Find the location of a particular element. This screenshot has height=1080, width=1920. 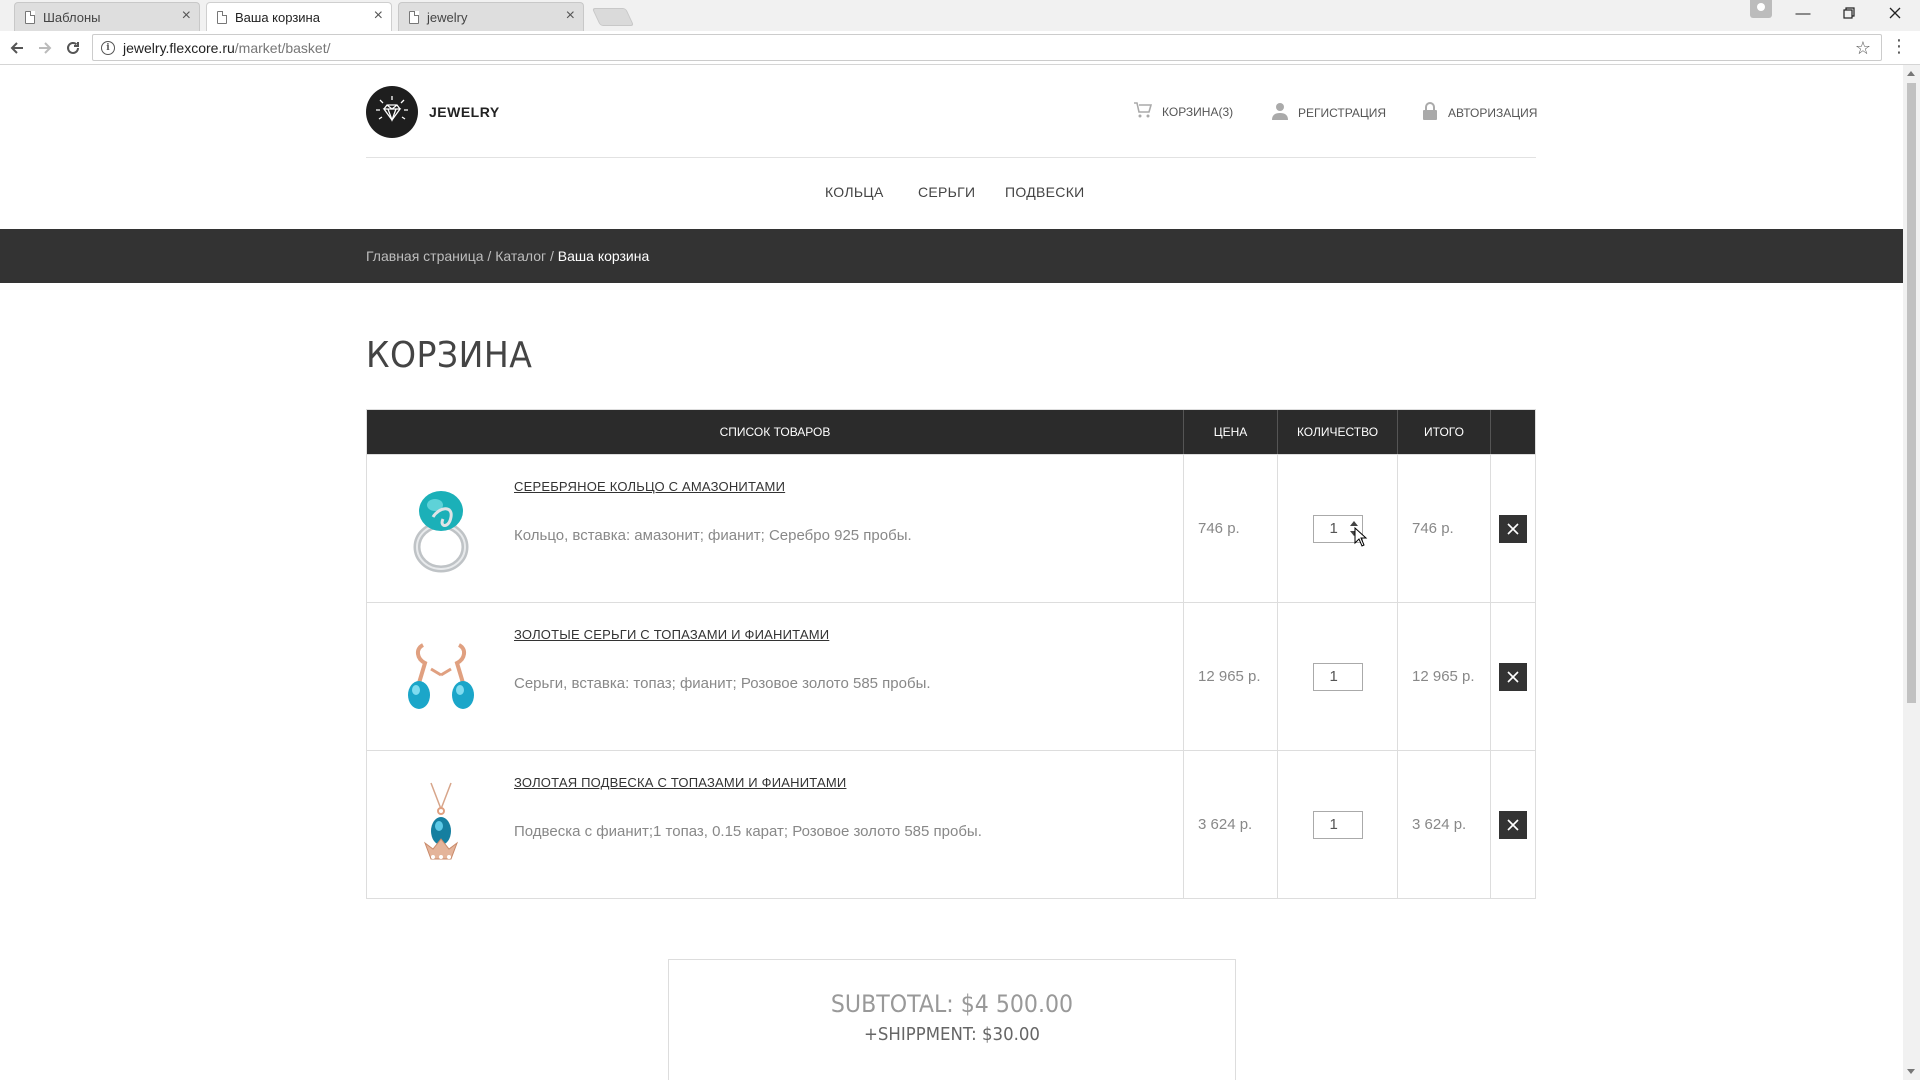

browser-menu-icon: ⋮ is located at coordinates (1899, 46).